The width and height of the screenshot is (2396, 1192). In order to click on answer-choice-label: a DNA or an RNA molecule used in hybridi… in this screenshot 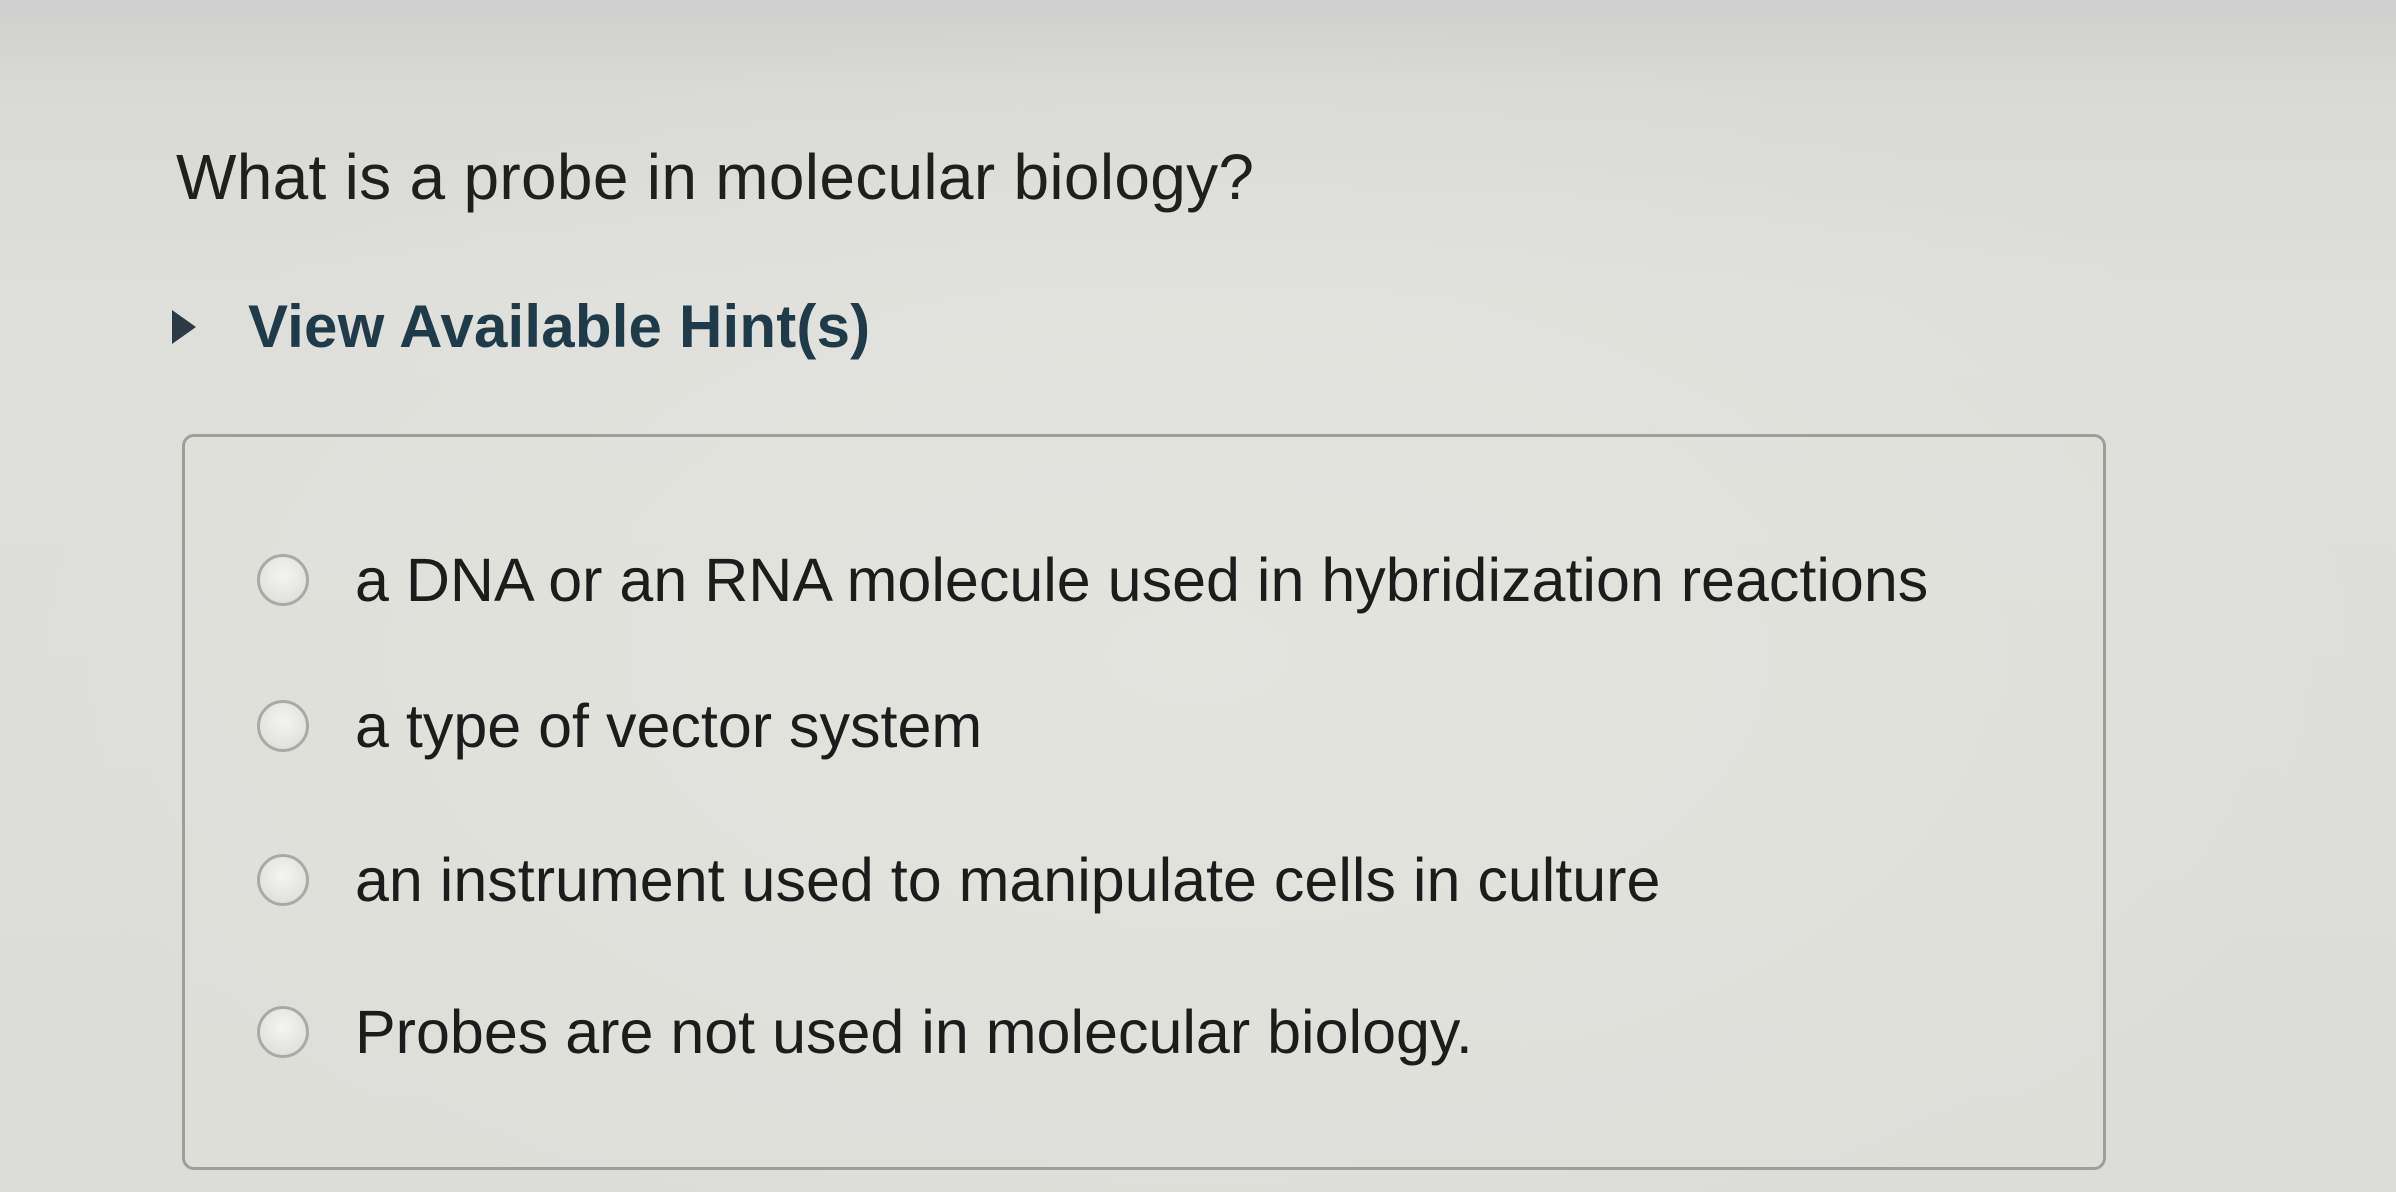, I will do `click(1142, 580)`.